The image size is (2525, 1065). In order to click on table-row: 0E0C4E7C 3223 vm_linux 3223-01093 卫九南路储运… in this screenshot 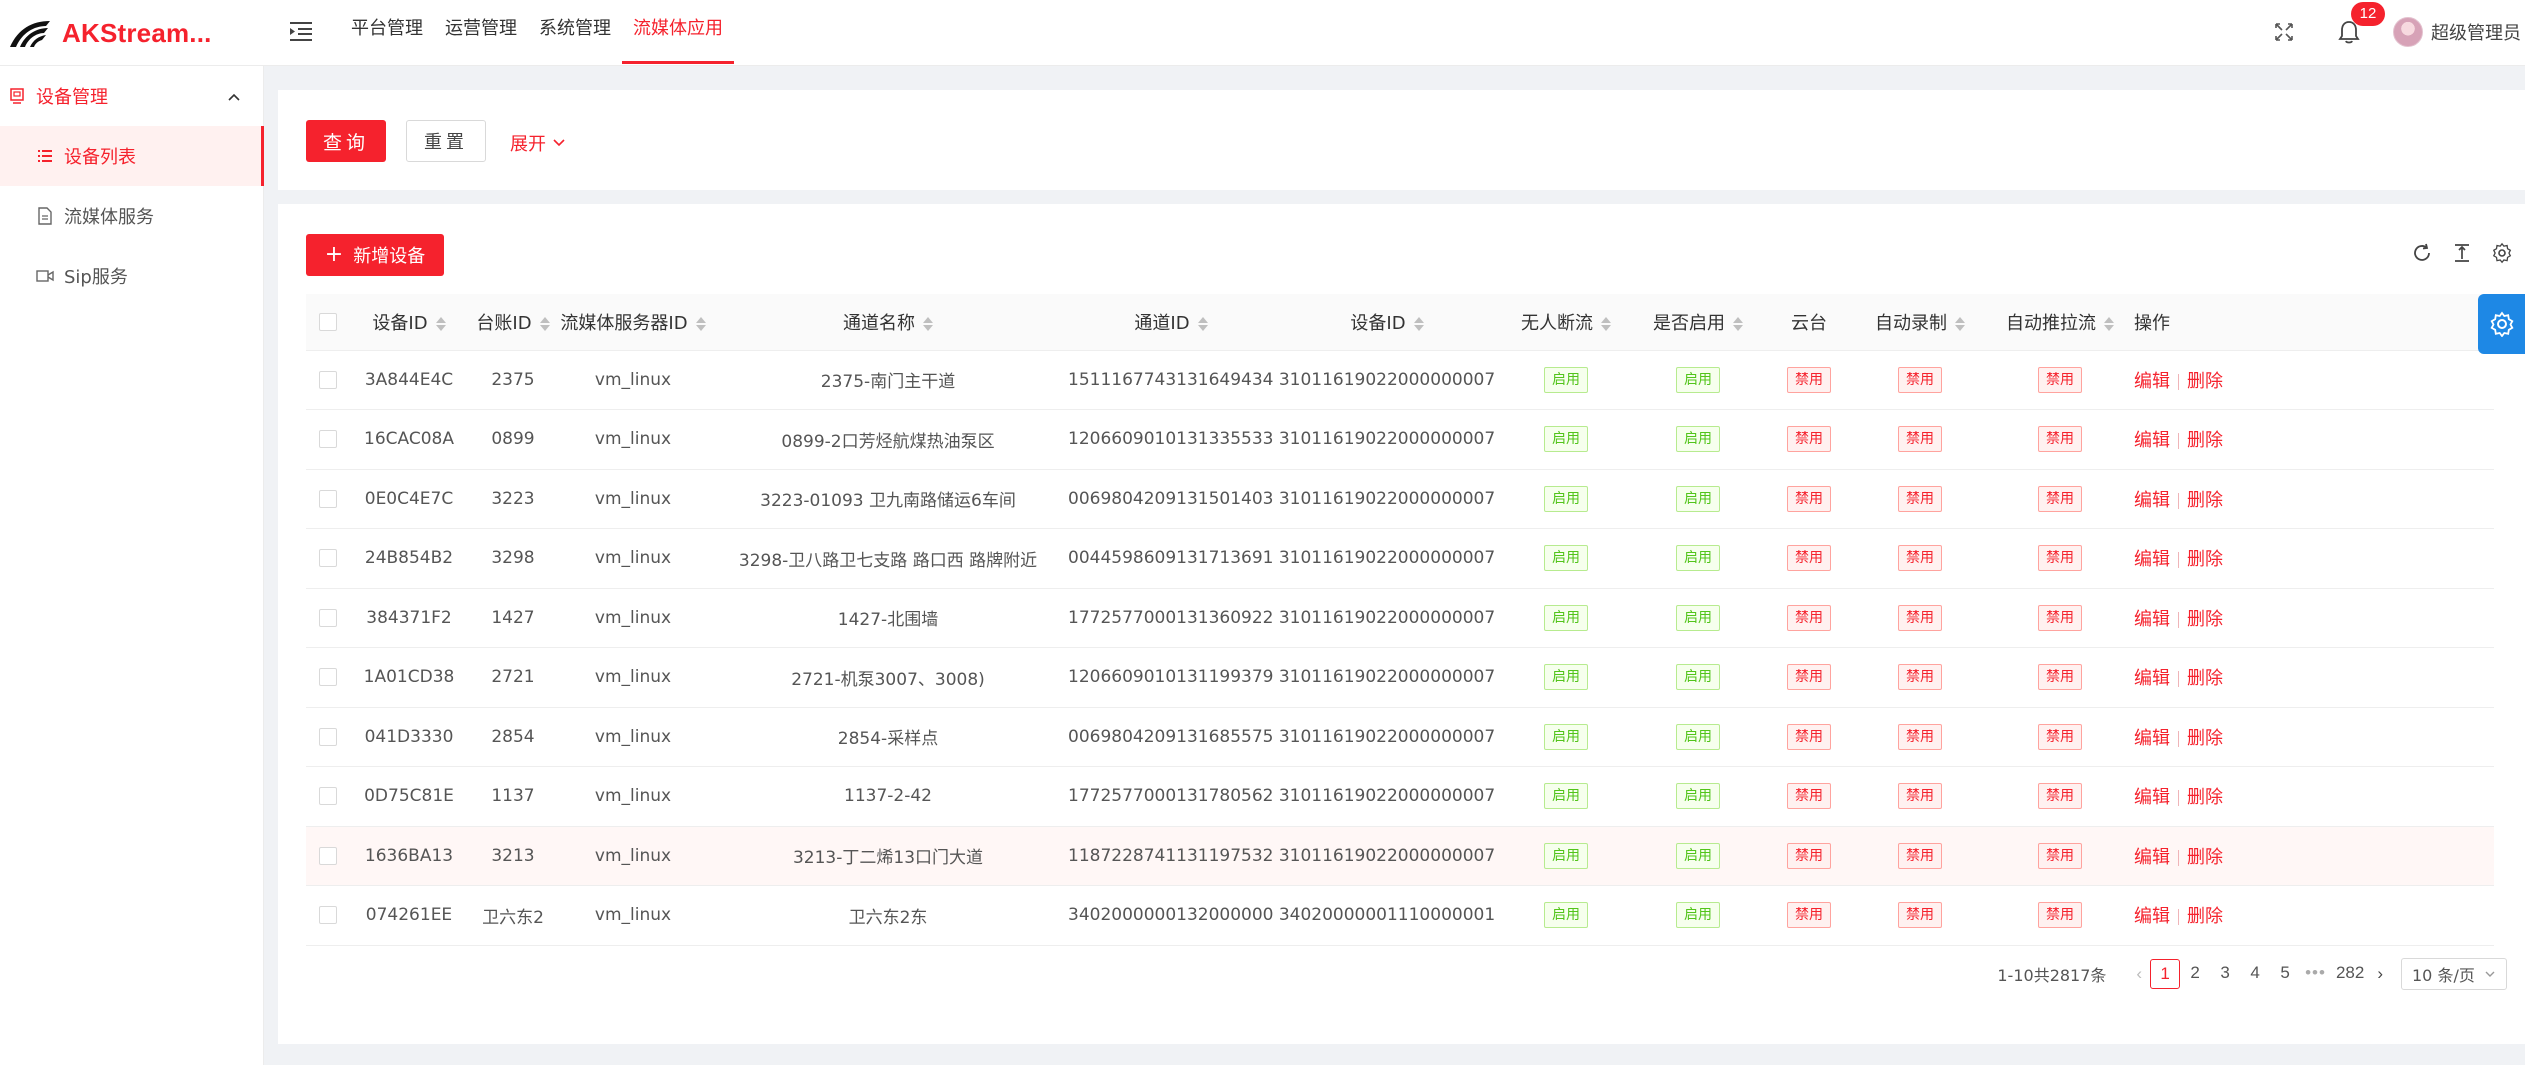, I will do `click(1400, 499)`.